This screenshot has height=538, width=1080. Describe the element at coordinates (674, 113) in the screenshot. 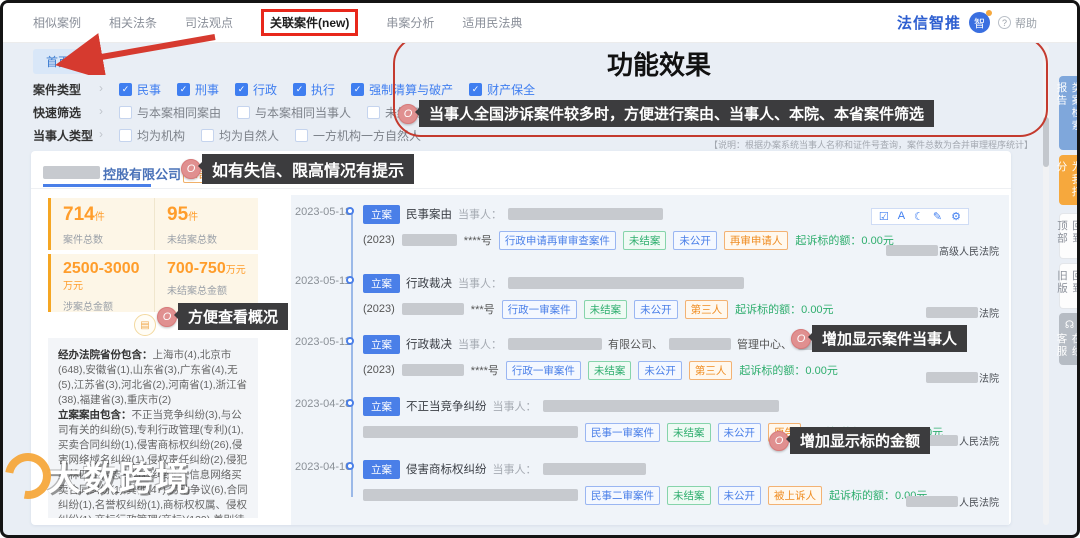

I see `tip-text: 当事人全国涉诉案件较多时，方便进行案由、当事人、本院、本省案件筛选` at that location.